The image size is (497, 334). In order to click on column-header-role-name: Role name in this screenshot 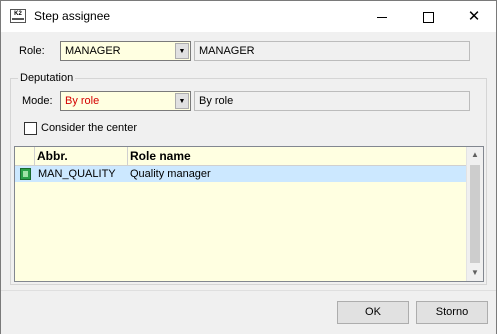, I will do `click(227, 156)`.